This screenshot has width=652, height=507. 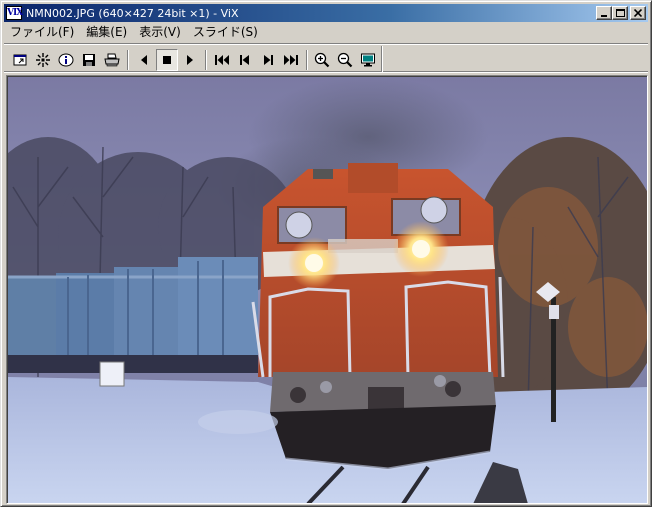 I want to click on effects-button, so click(x=43, y=60).